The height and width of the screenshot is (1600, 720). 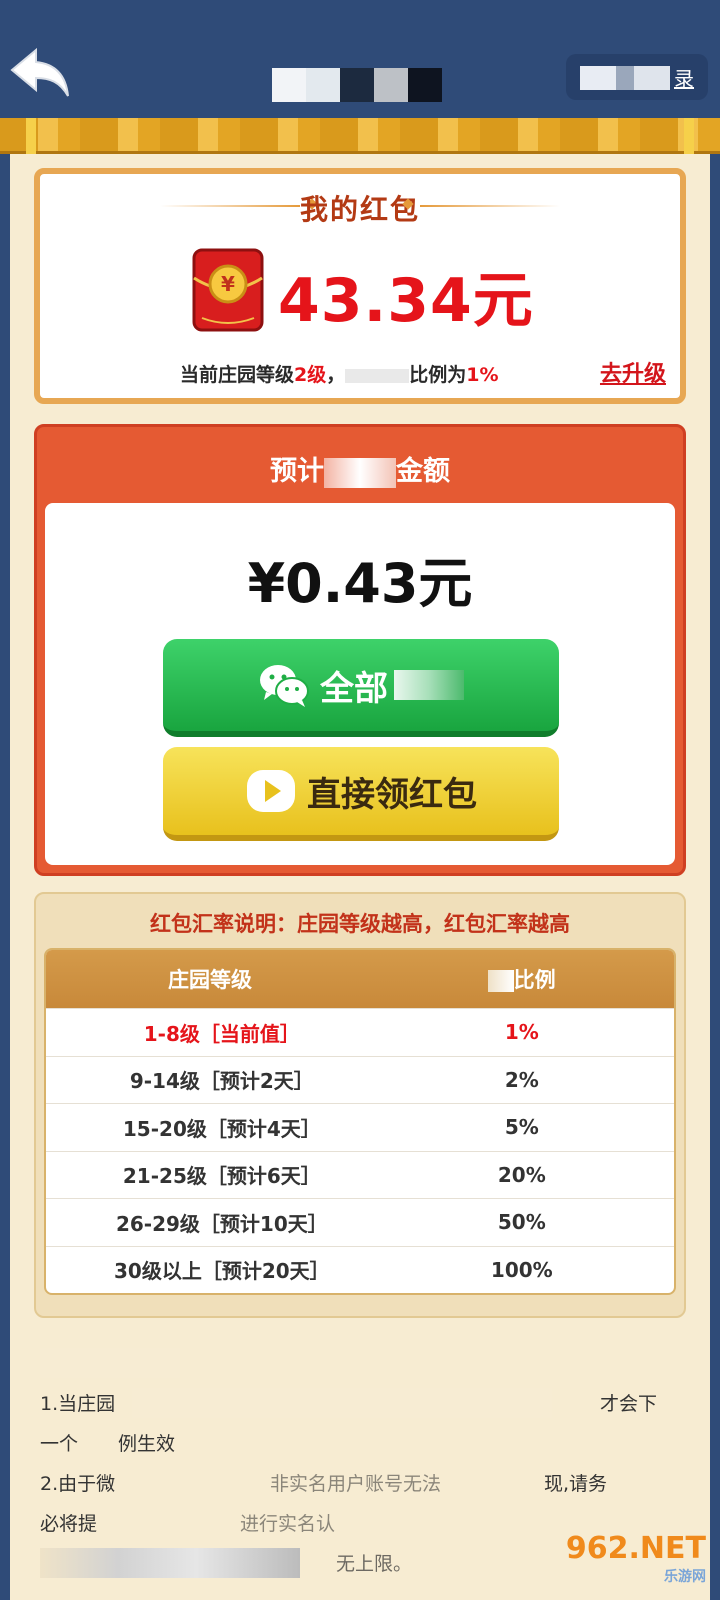 I want to click on top-right-link-text: 录, so click(x=684, y=78).